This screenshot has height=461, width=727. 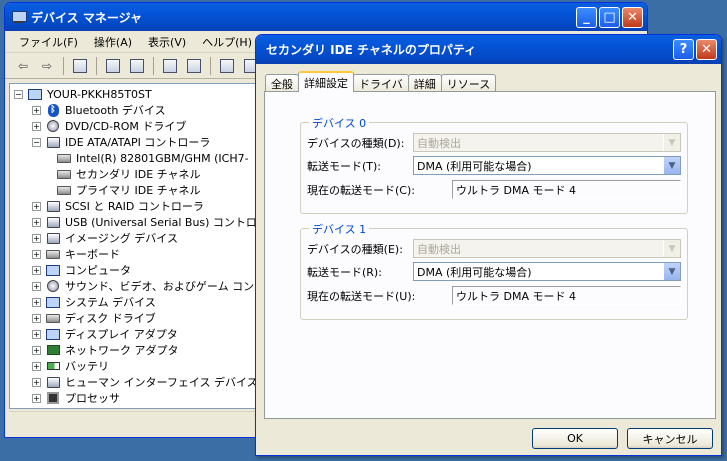 What do you see at coordinates (683, 49) in the screenshot?
I see `help-button: ?` at bounding box center [683, 49].